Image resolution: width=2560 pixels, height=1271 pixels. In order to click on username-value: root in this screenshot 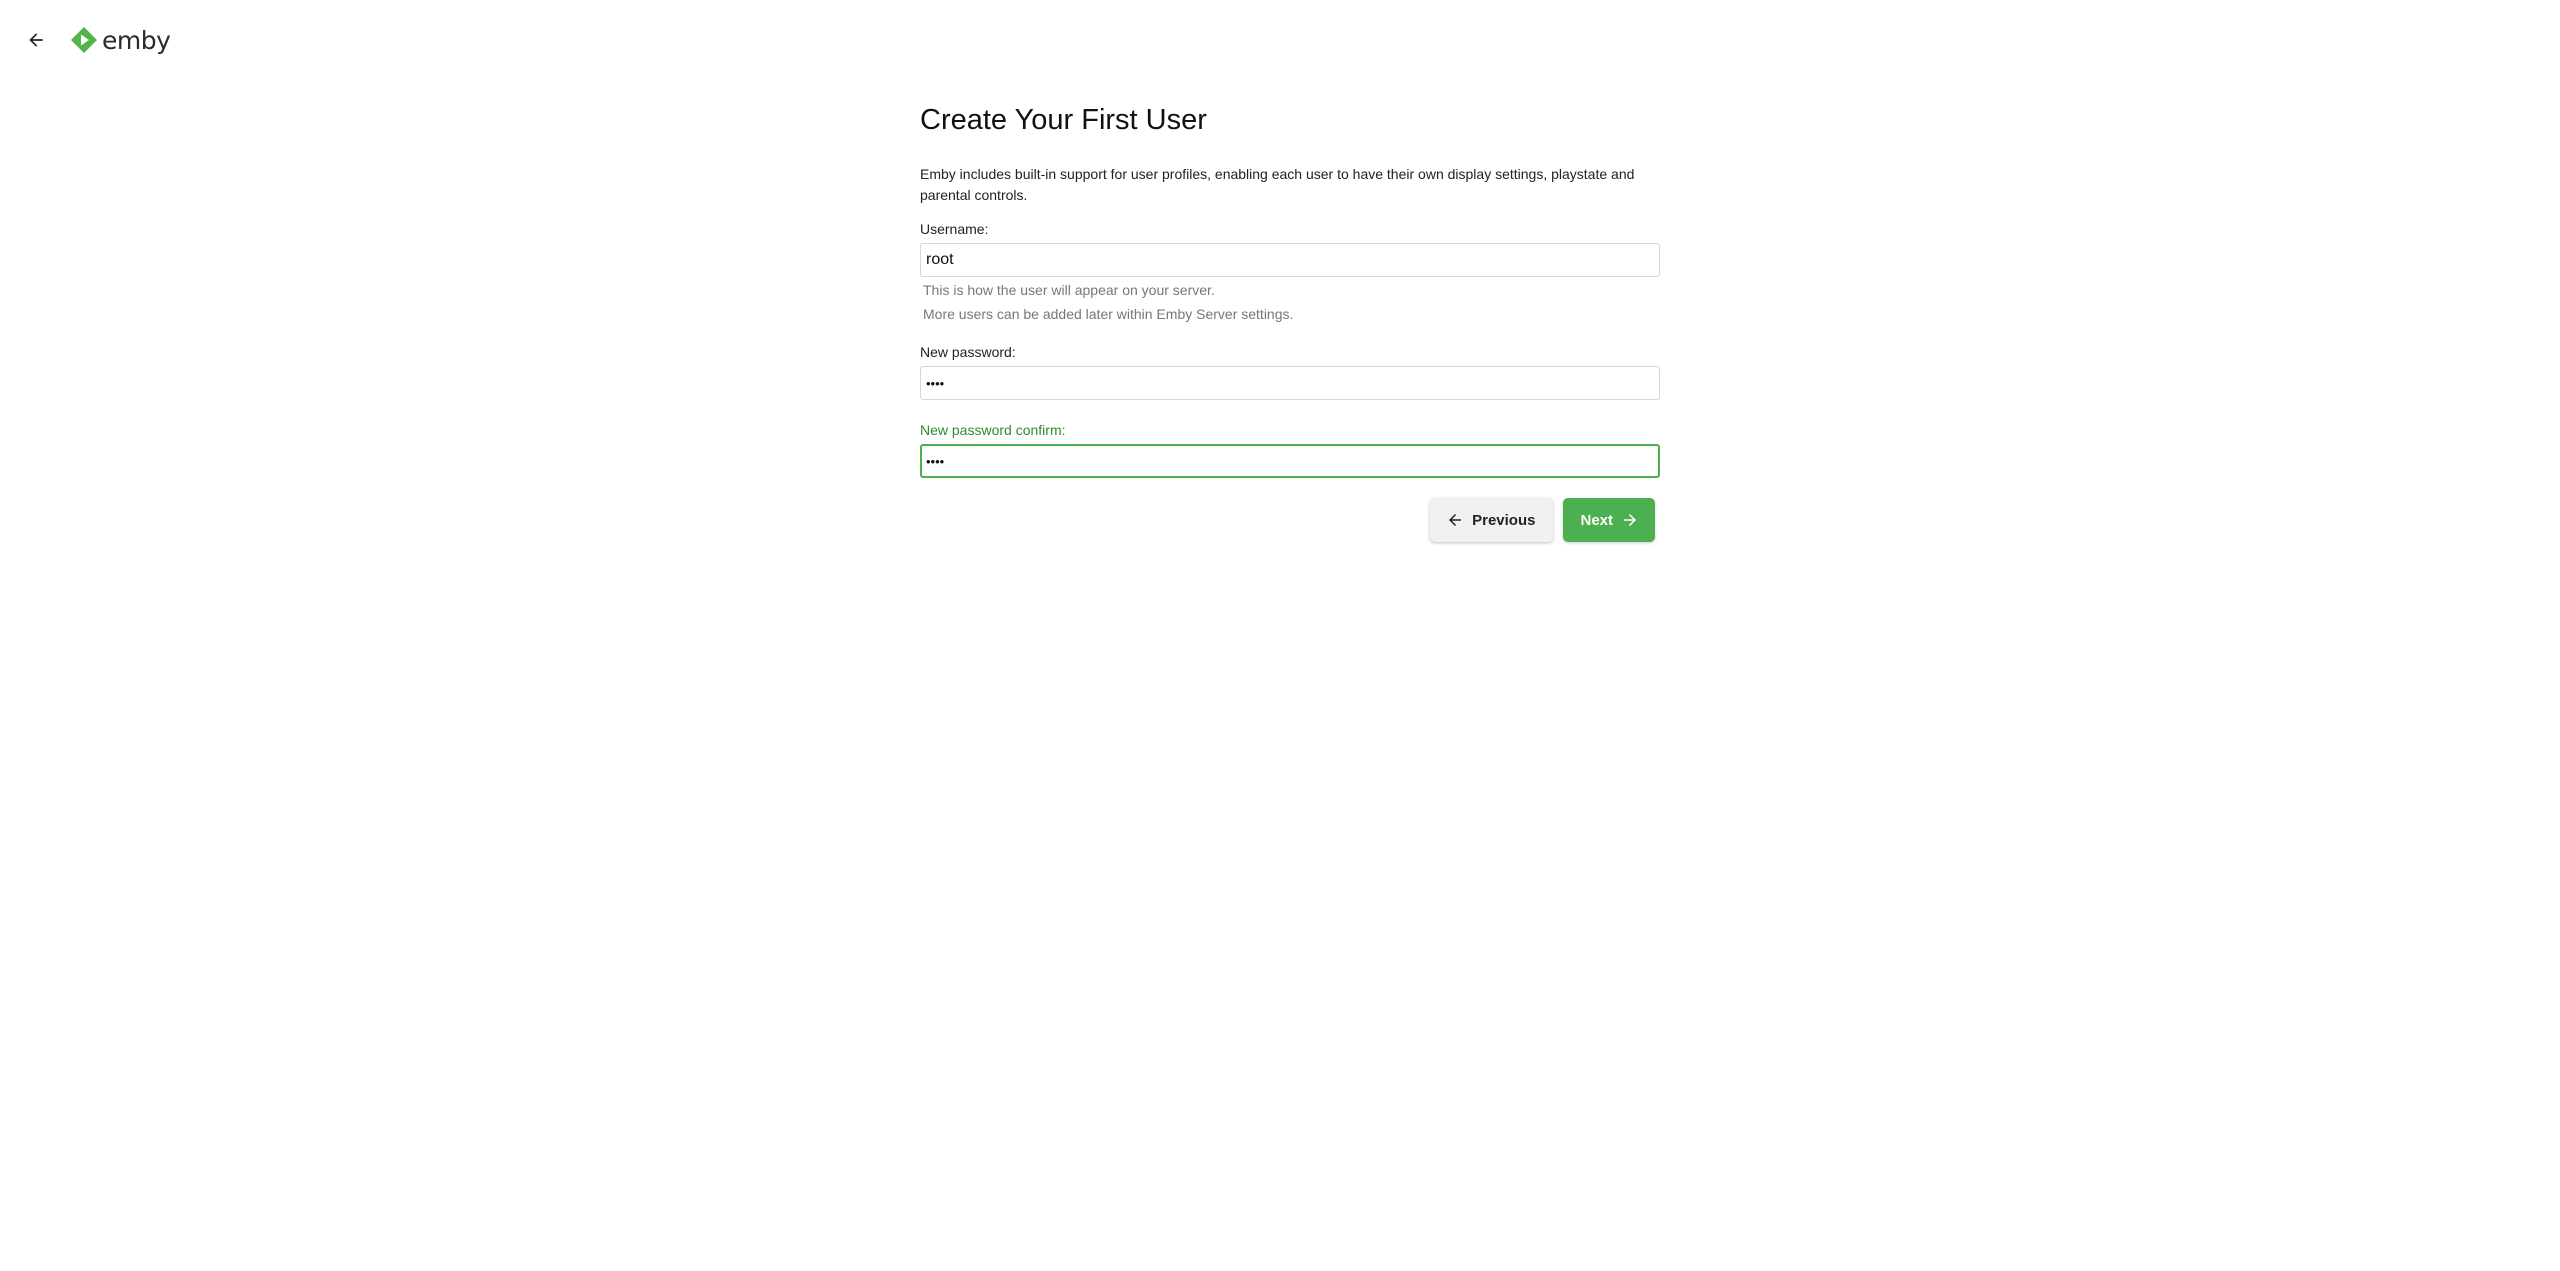, I will do `click(940, 259)`.